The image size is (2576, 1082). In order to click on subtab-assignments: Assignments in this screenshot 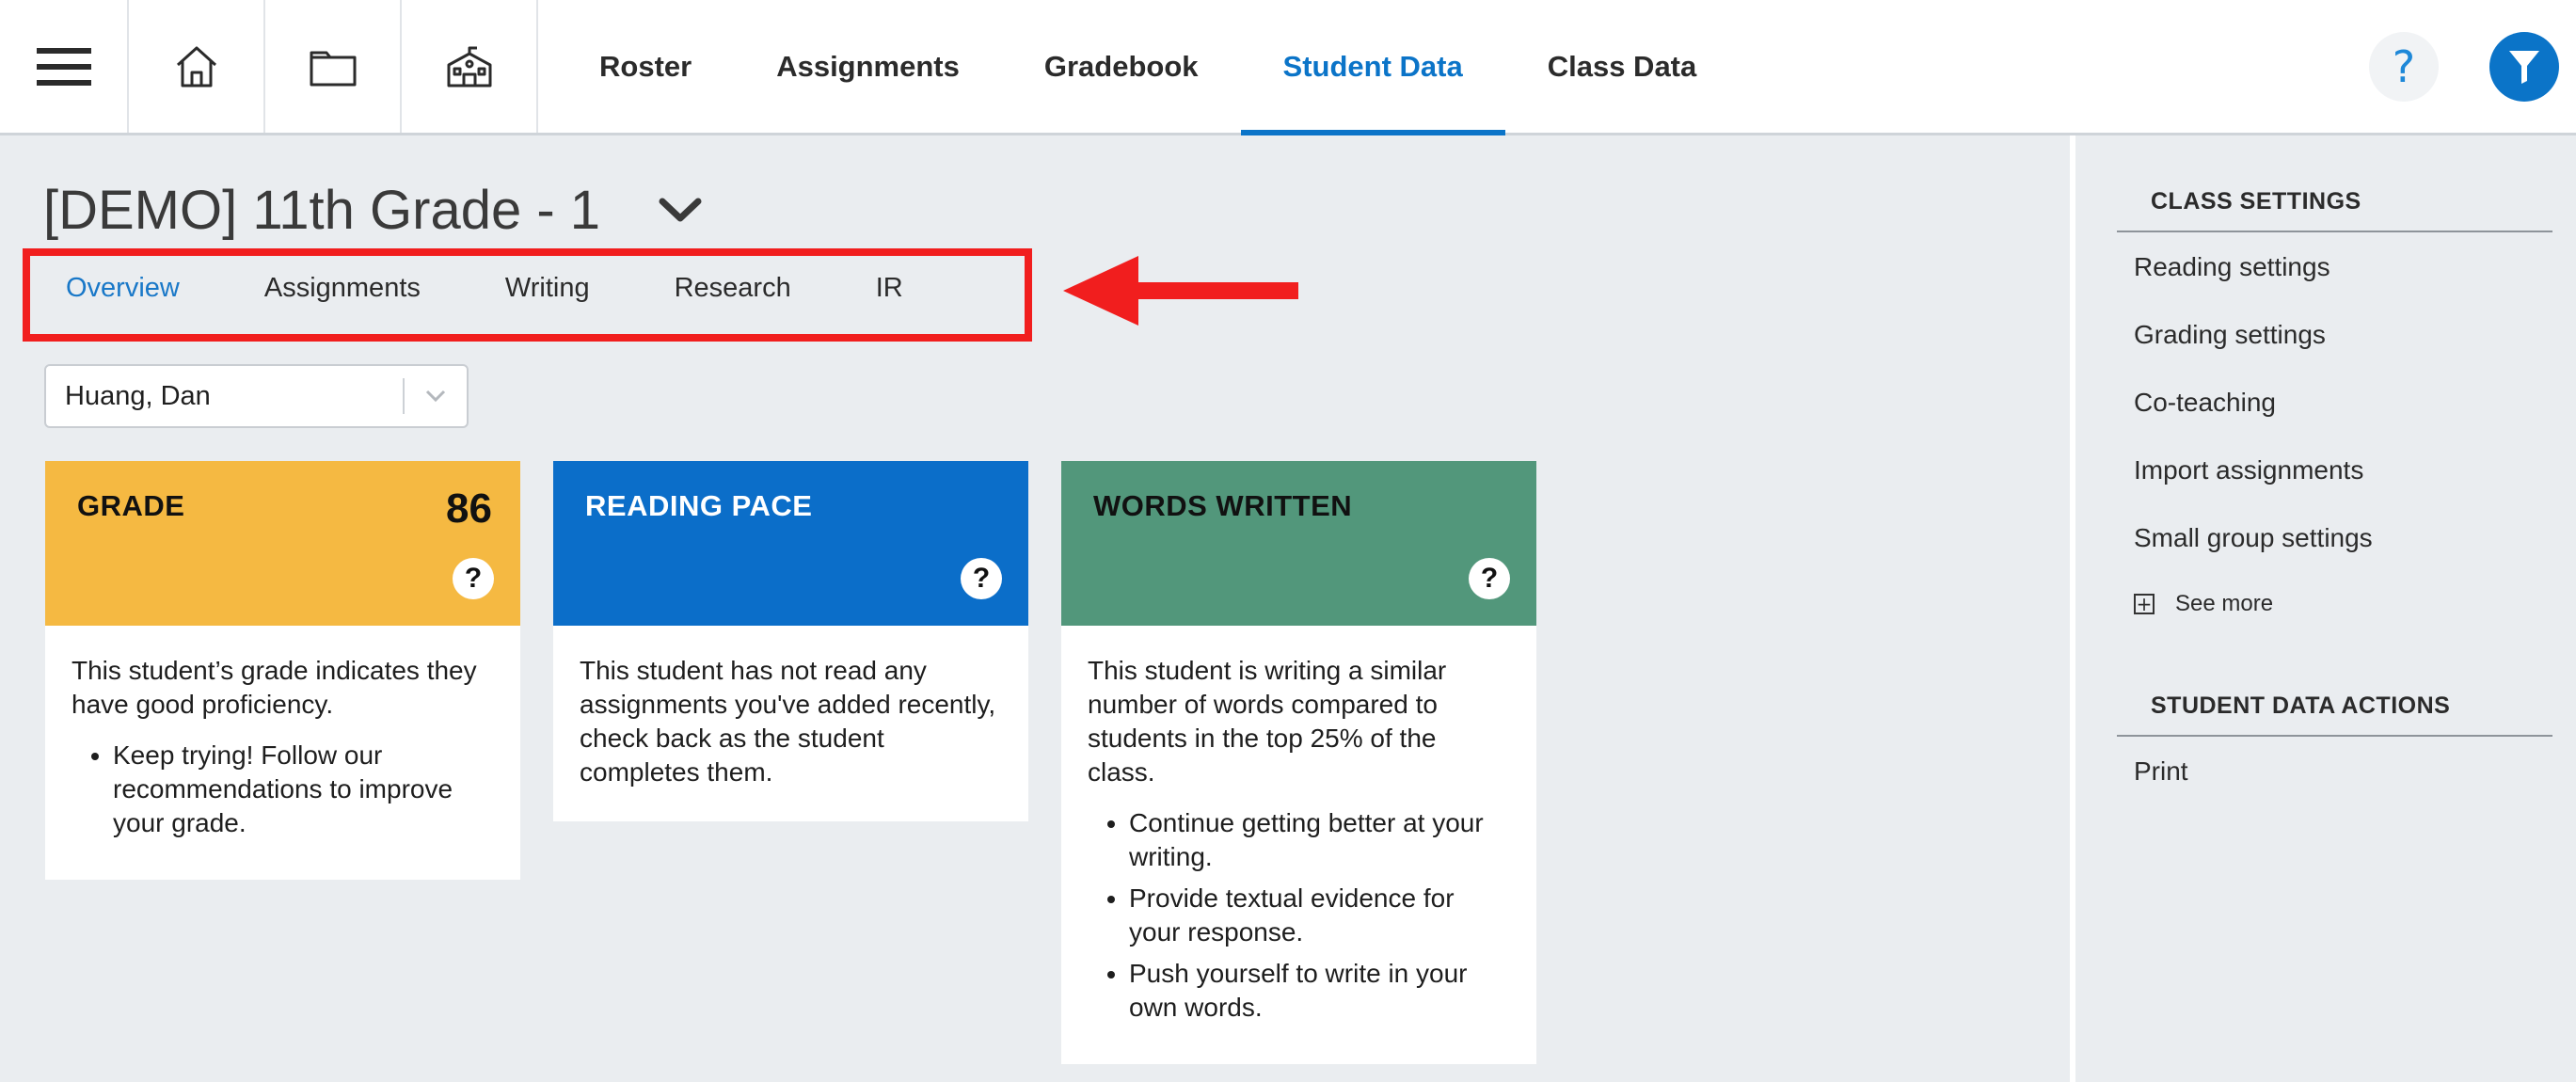, I will do `click(342, 288)`.